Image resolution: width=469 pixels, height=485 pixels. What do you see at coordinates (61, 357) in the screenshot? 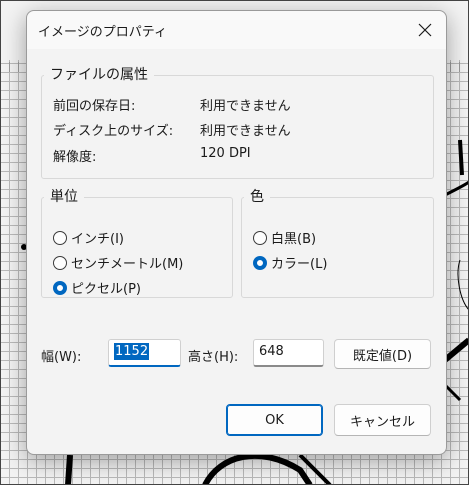
I see `width-label: 幅(W):` at bounding box center [61, 357].